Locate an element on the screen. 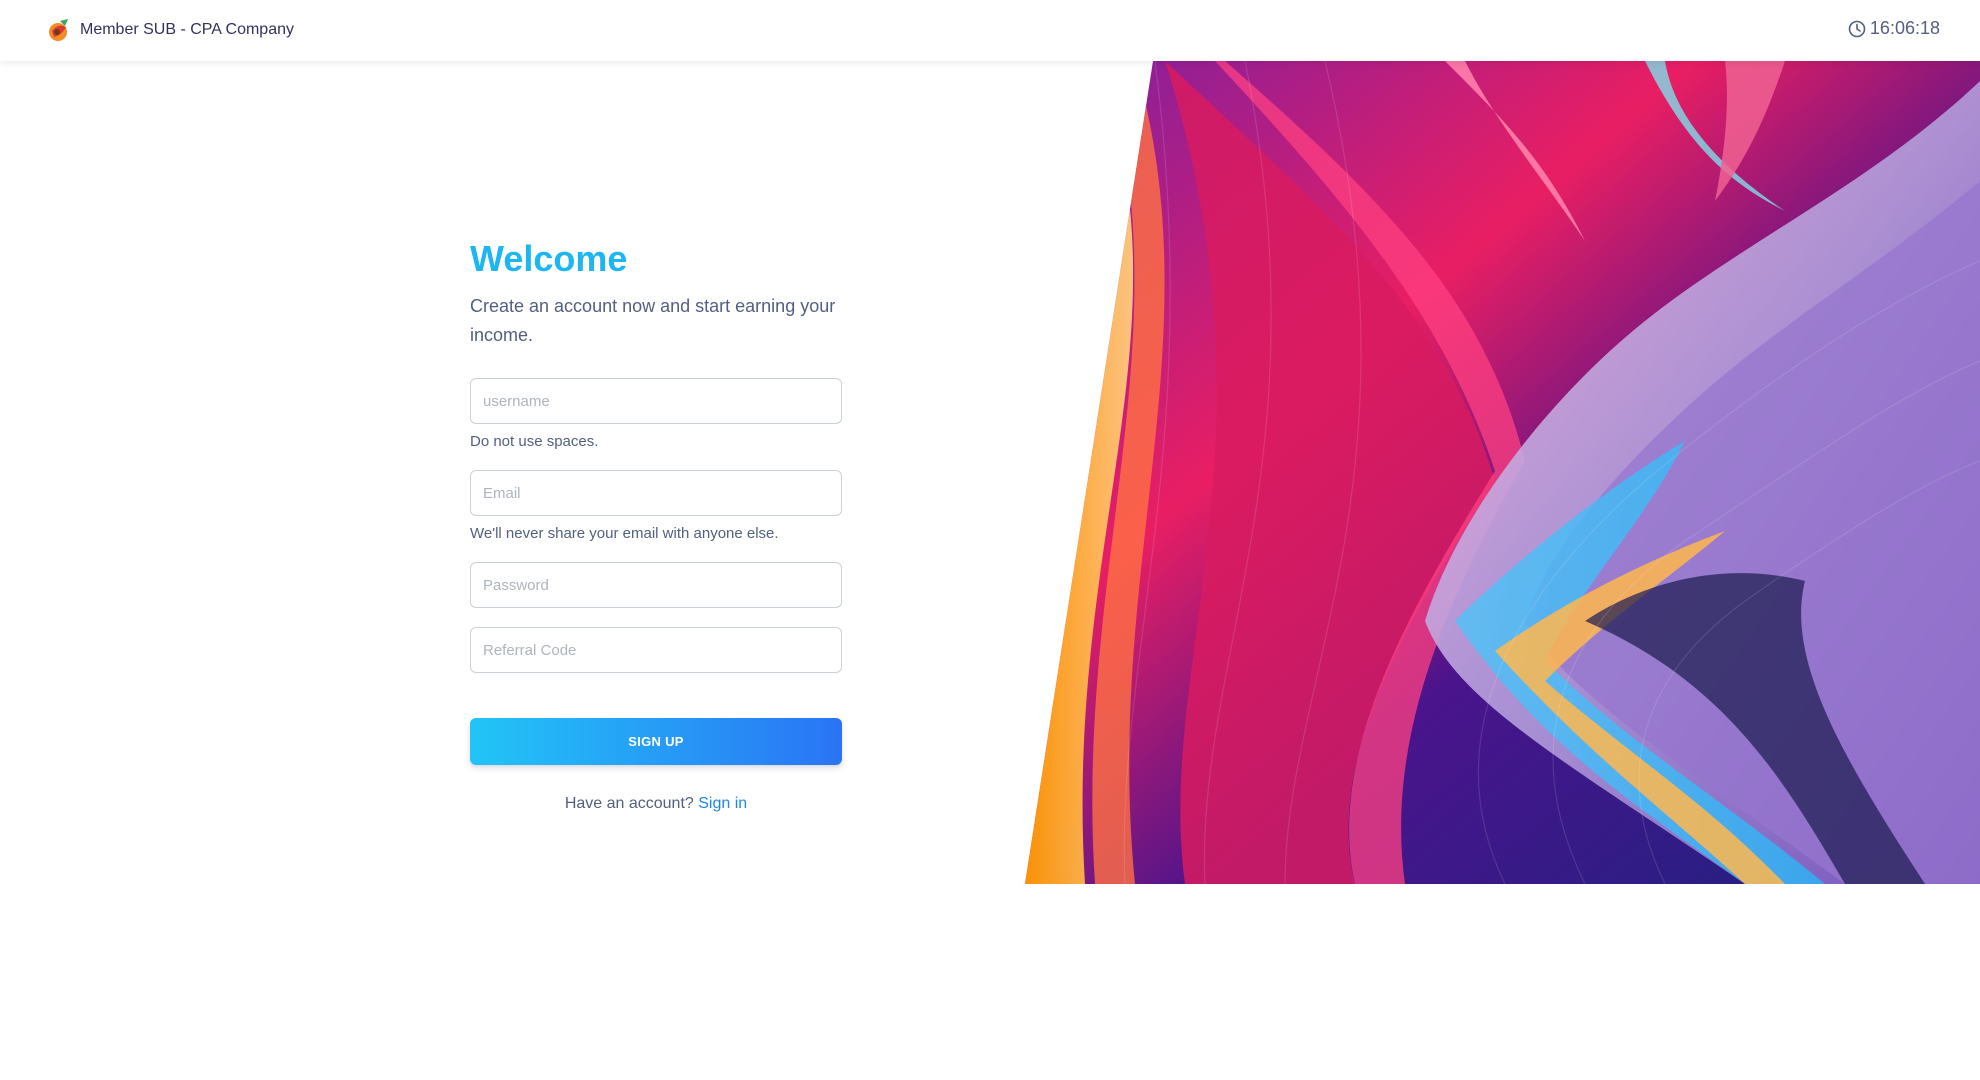  brand-link: Member SUB - CPA Company is located at coordinates (170, 30).